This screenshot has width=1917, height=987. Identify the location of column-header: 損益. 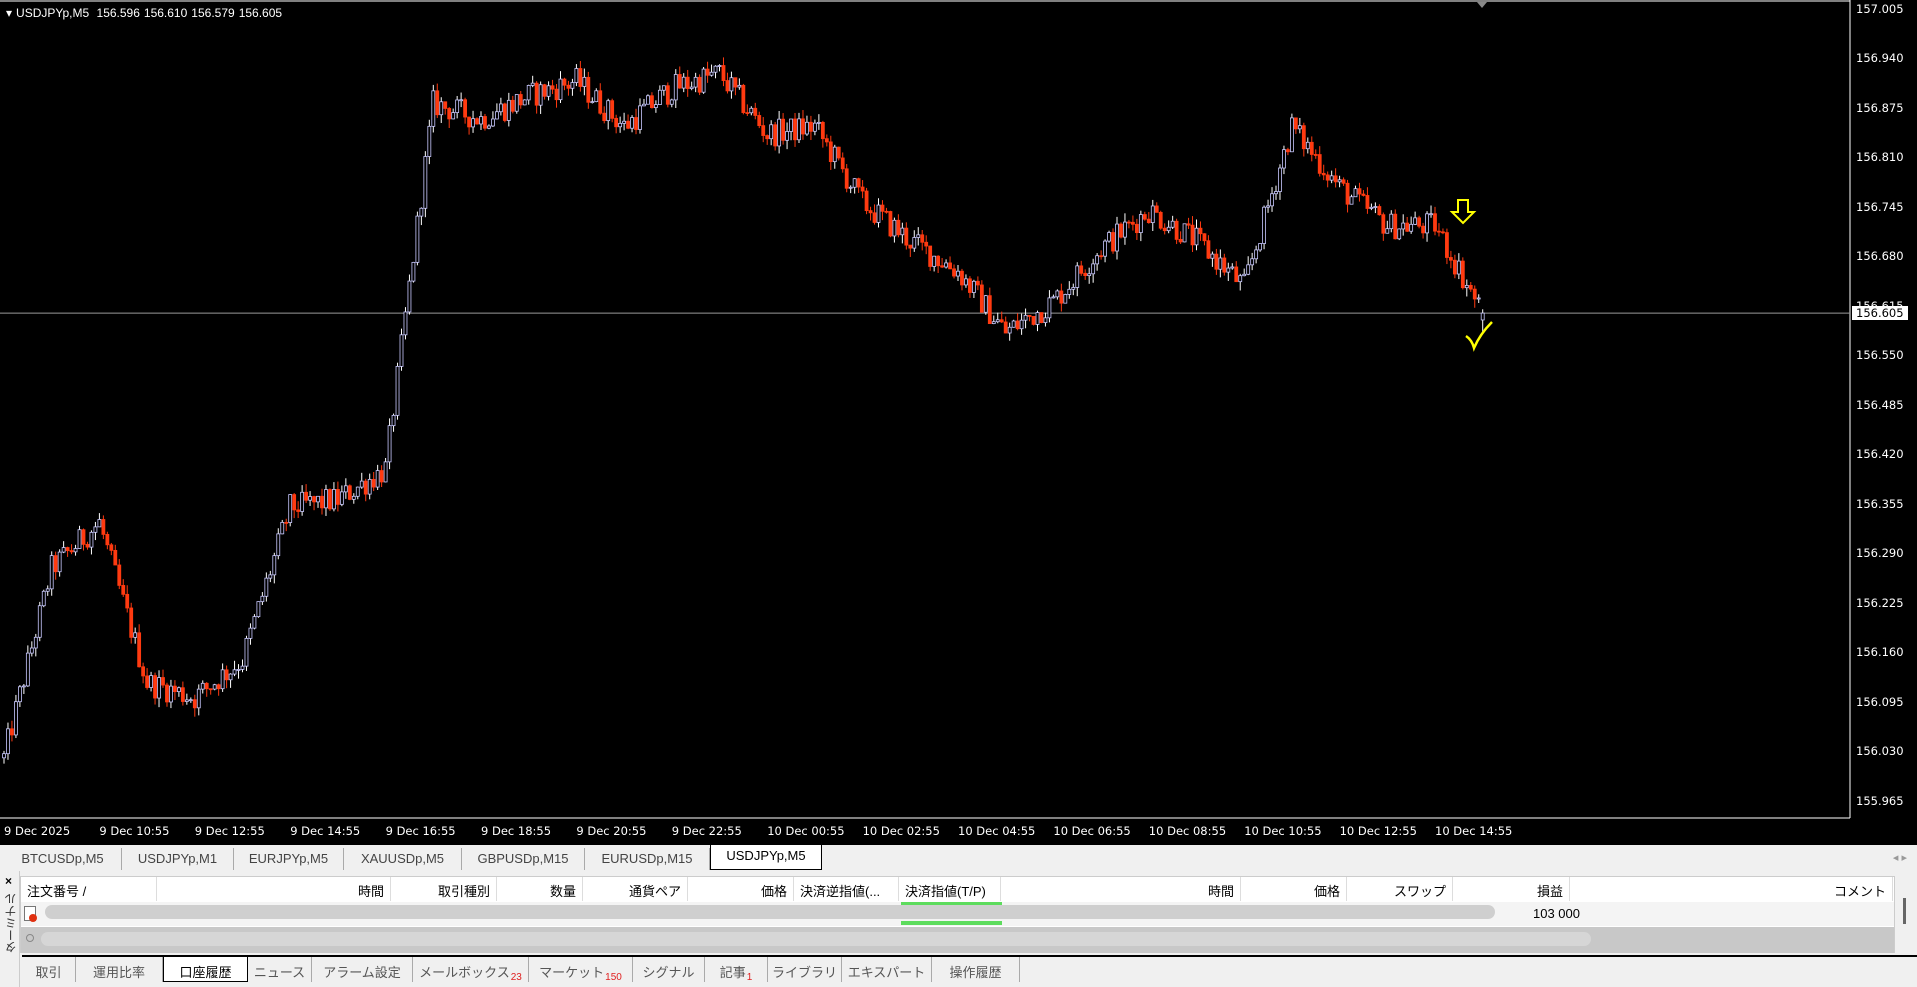
(1511, 889).